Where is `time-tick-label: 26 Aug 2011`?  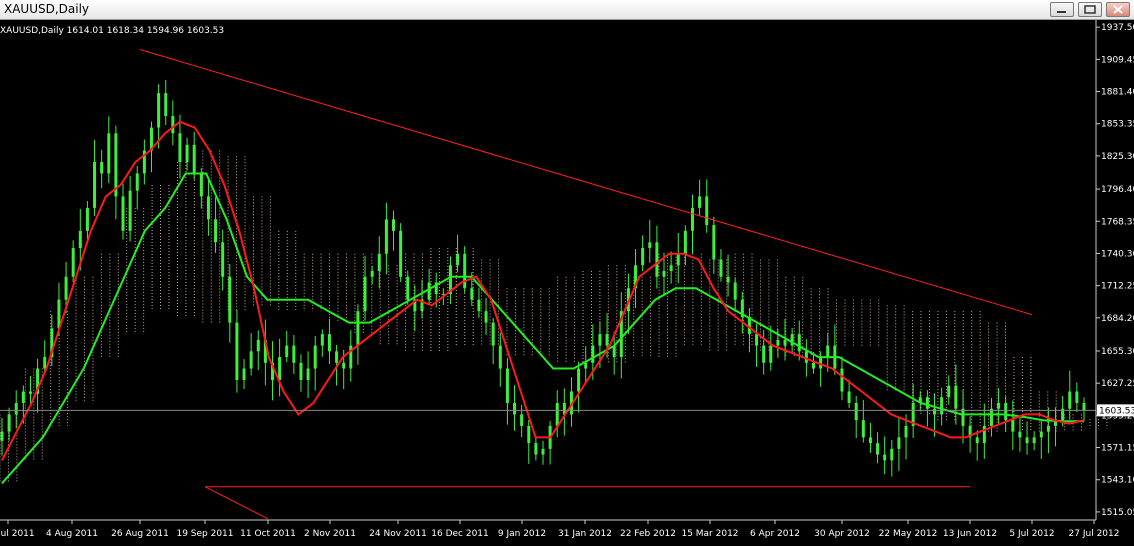
time-tick-label: 26 Aug 2011 is located at coordinates (140, 534).